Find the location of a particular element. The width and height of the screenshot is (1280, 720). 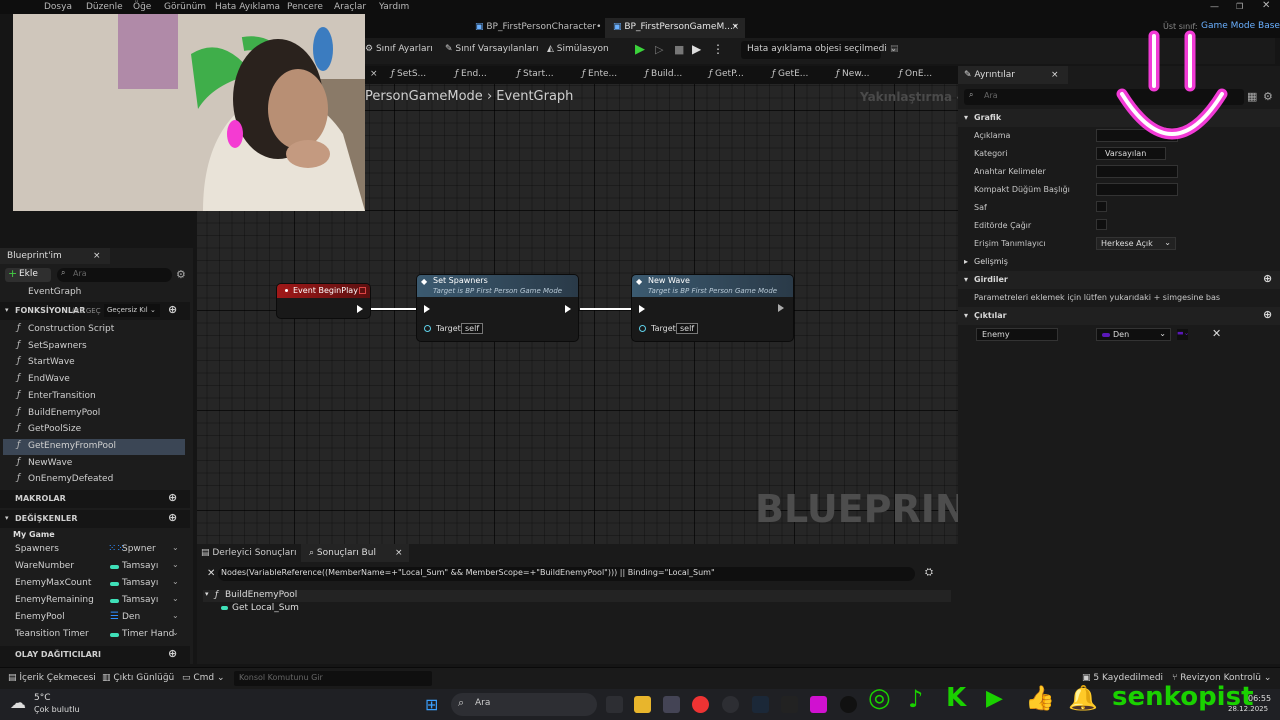

debug-filter-icon: ▤ is located at coordinates (894, 49).